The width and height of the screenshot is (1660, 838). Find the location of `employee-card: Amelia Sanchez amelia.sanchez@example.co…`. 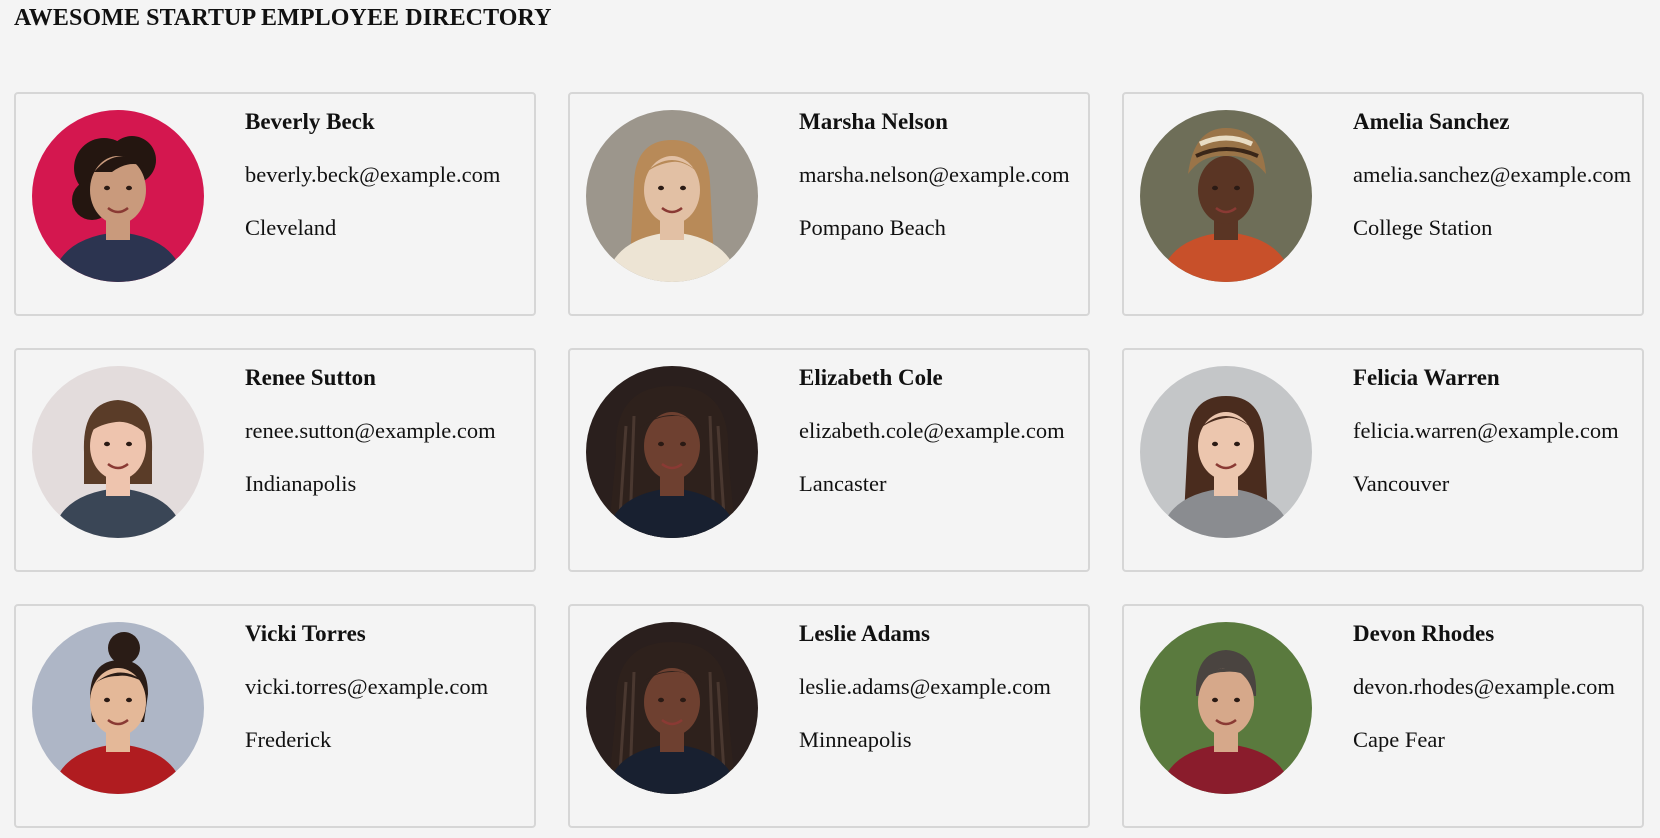

employee-card: Amelia Sanchez amelia.sanchez@example.co… is located at coordinates (1383, 204).